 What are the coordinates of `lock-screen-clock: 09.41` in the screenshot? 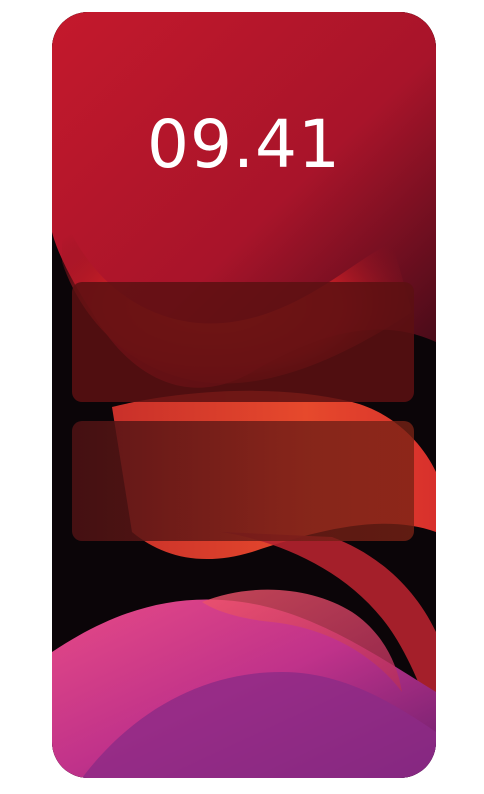 It's located at (244, 144).